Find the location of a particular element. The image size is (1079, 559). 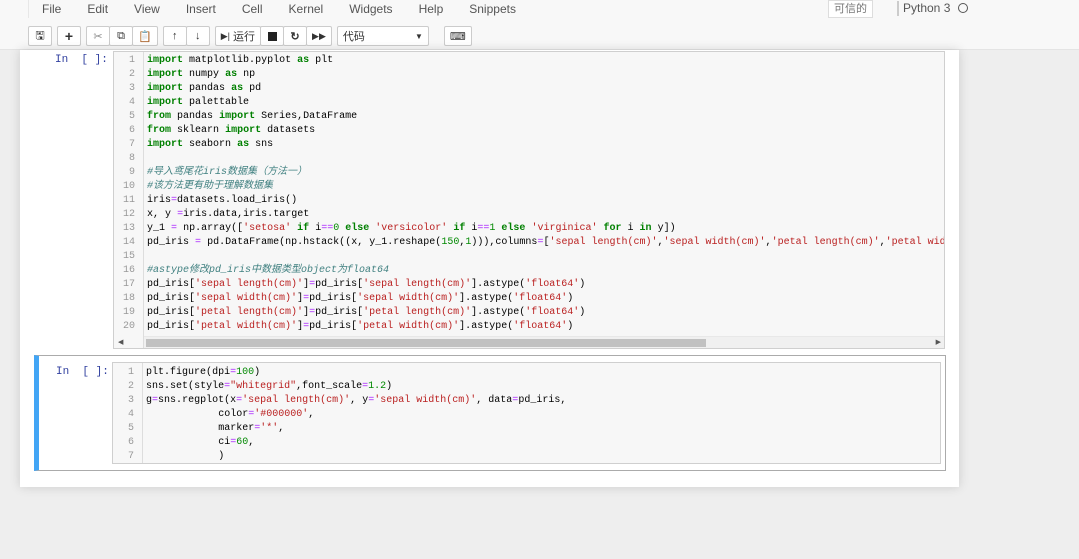

scroll-left-icon: ◀ is located at coordinates (120, 342).